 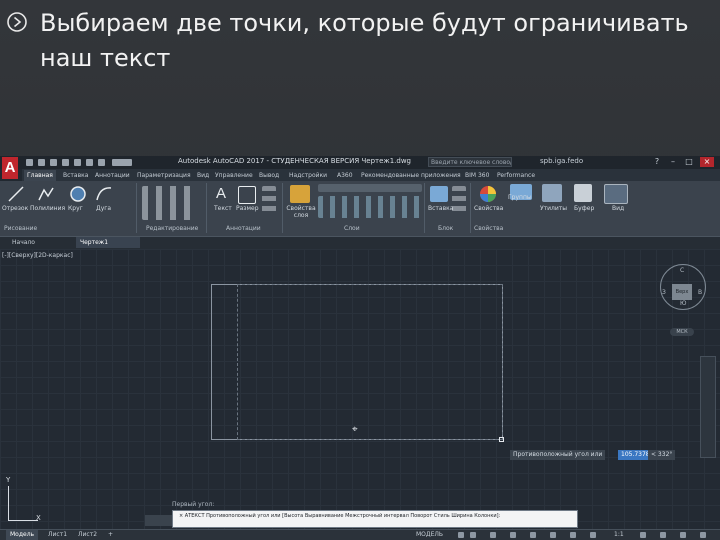 I want to click on groups-label: Группы, so click(x=520, y=197).